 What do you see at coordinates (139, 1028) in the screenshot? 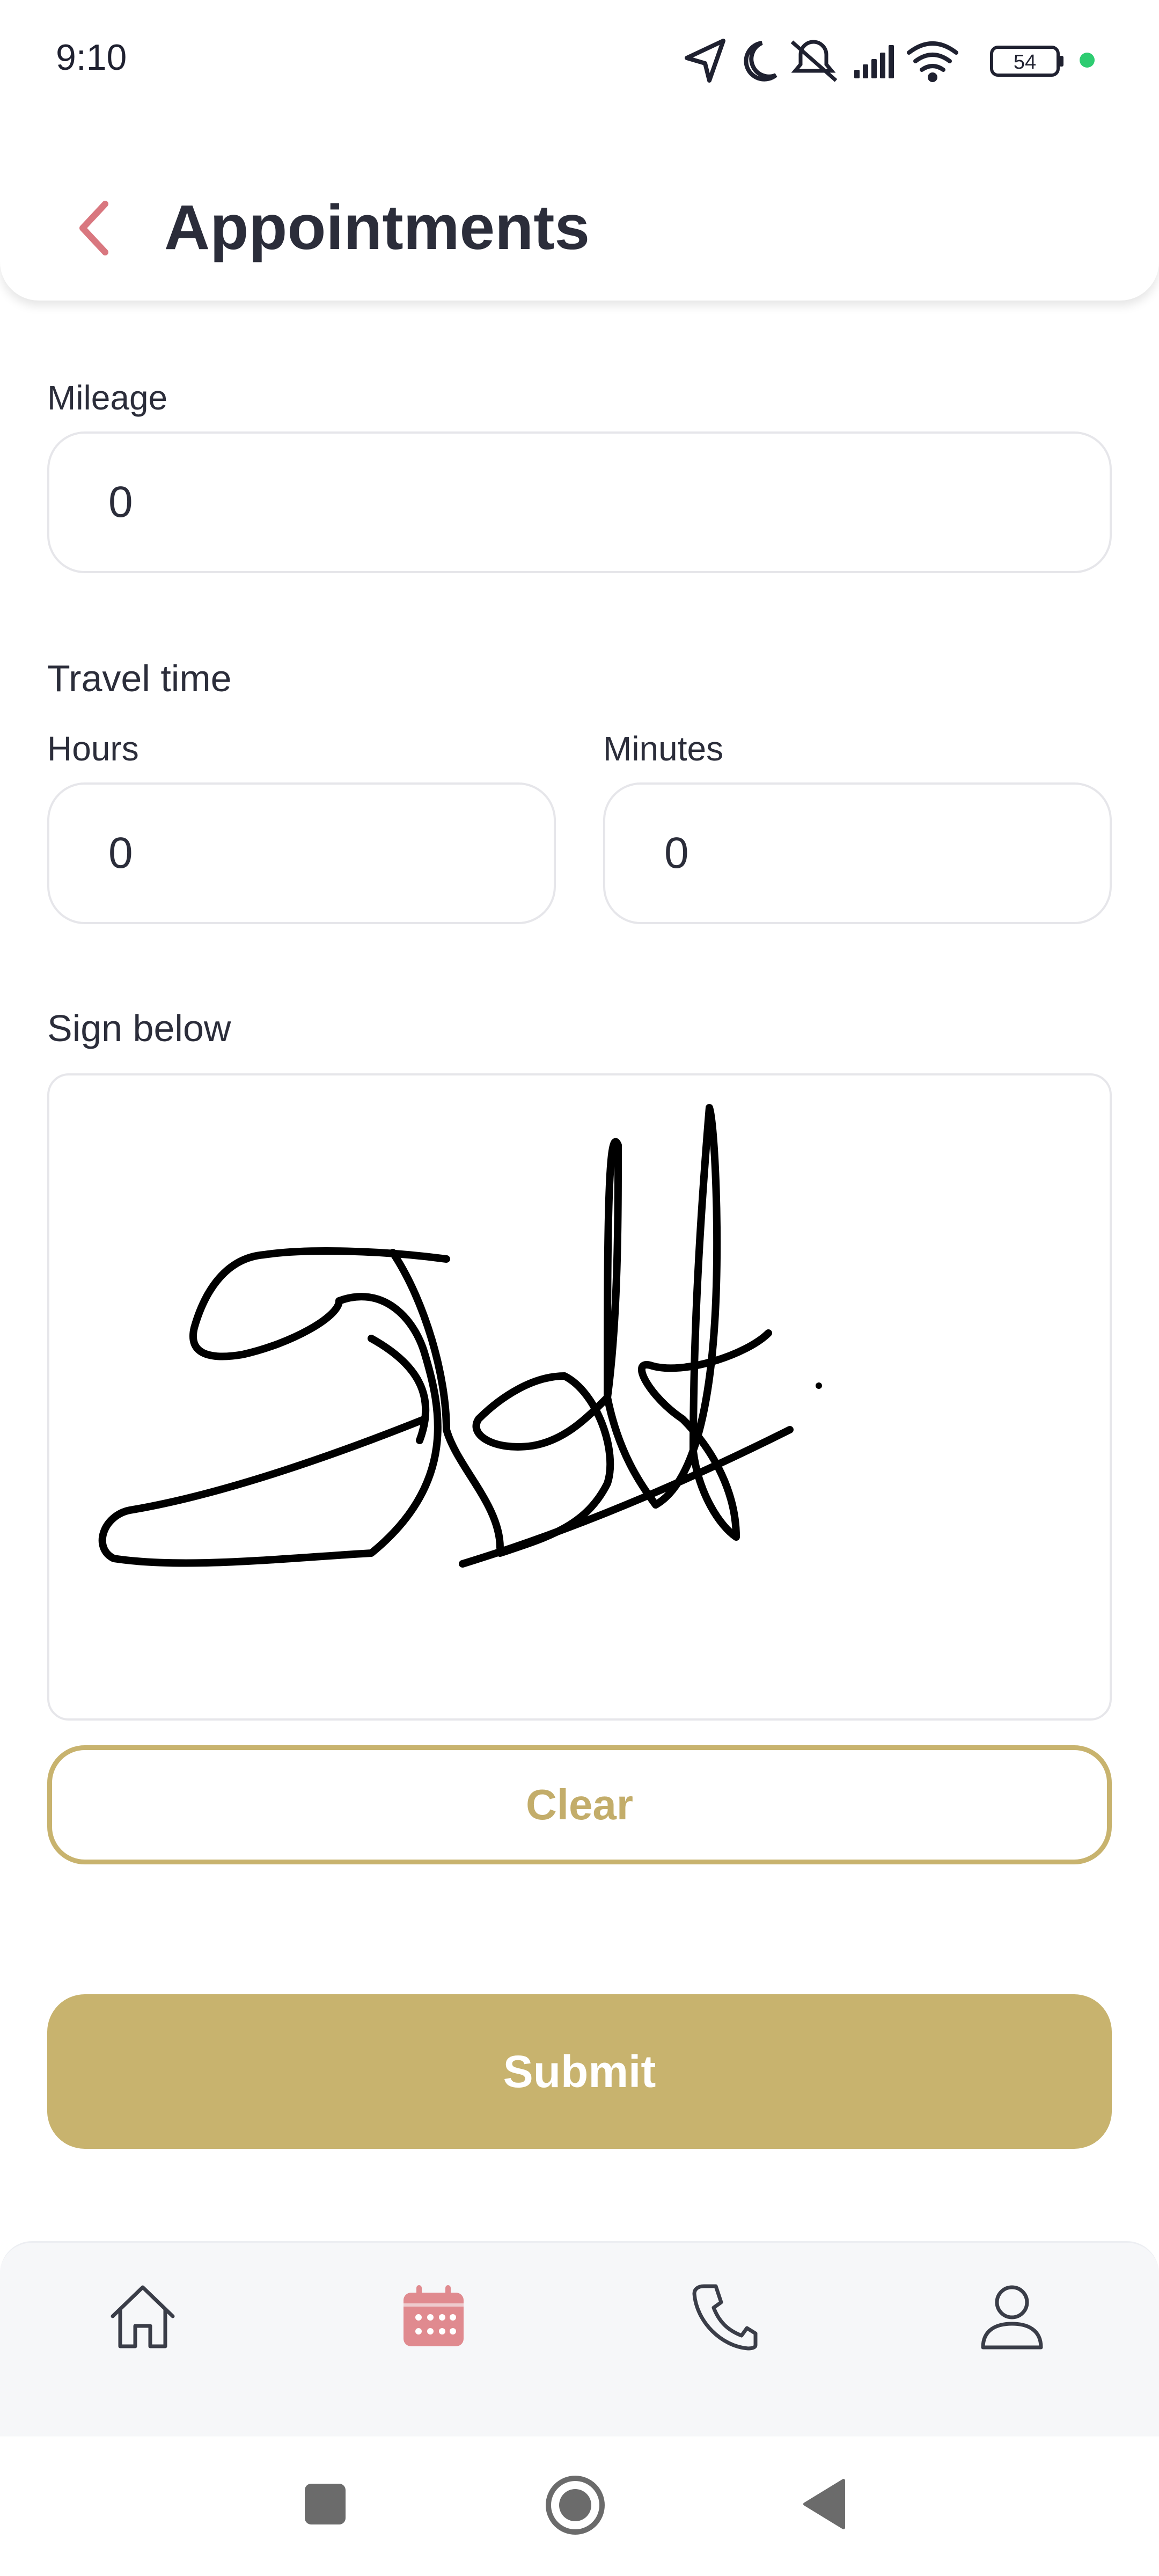
I see `signature-label: Sign below` at bounding box center [139, 1028].